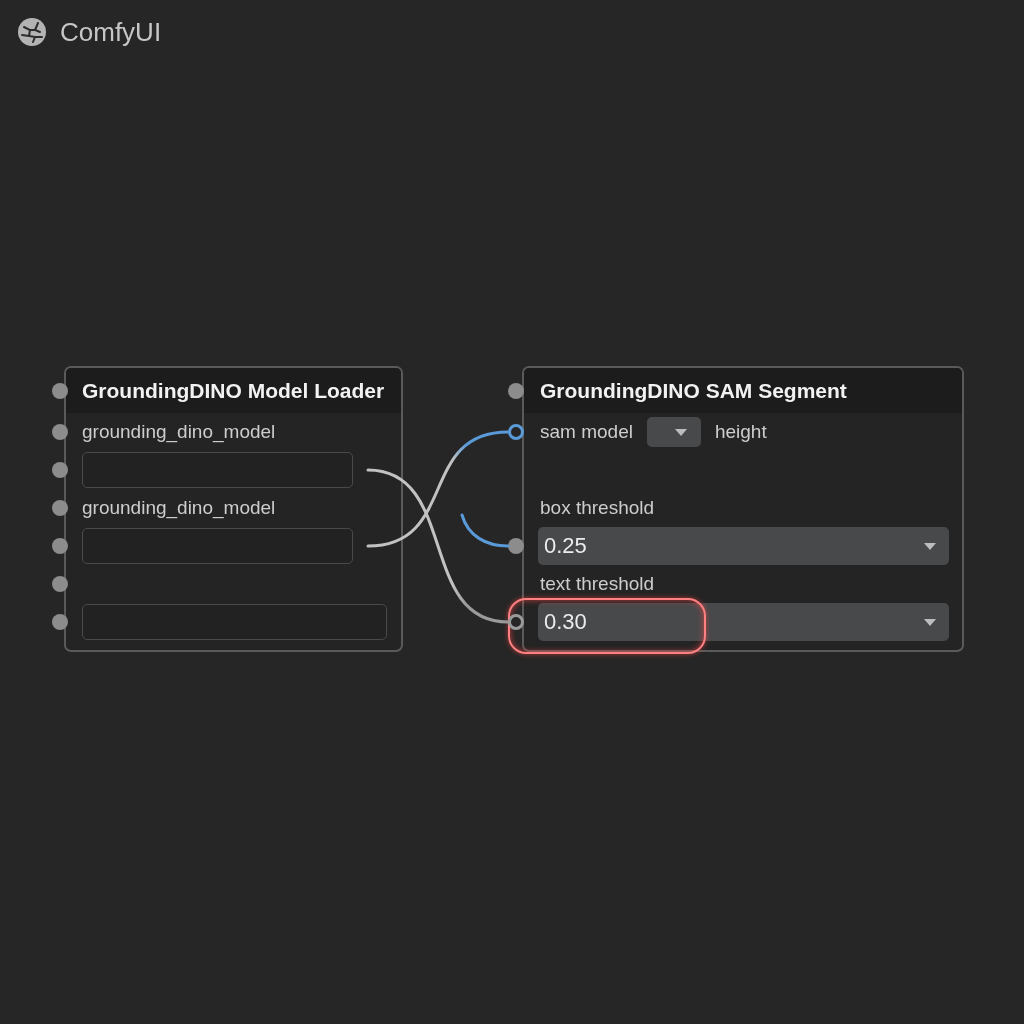  Describe the element at coordinates (233, 390) in the screenshot. I see `node-title-text: GroundingDINO Model Loader` at that location.